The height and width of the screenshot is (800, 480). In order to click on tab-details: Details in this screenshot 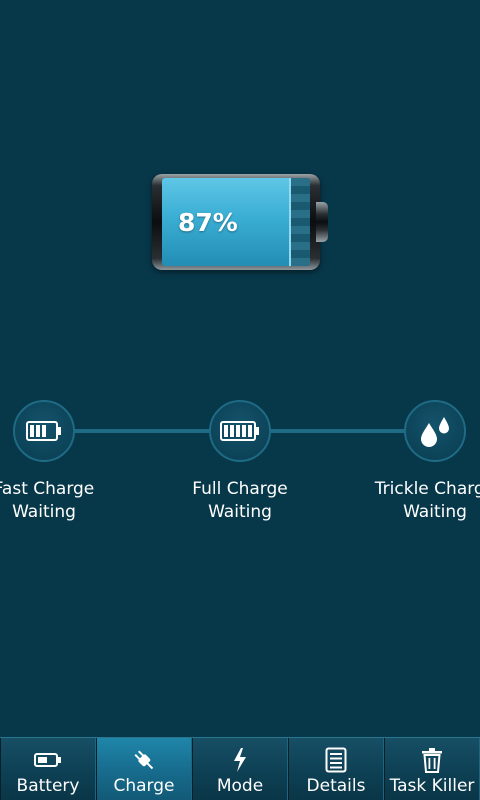, I will do `click(336, 769)`.